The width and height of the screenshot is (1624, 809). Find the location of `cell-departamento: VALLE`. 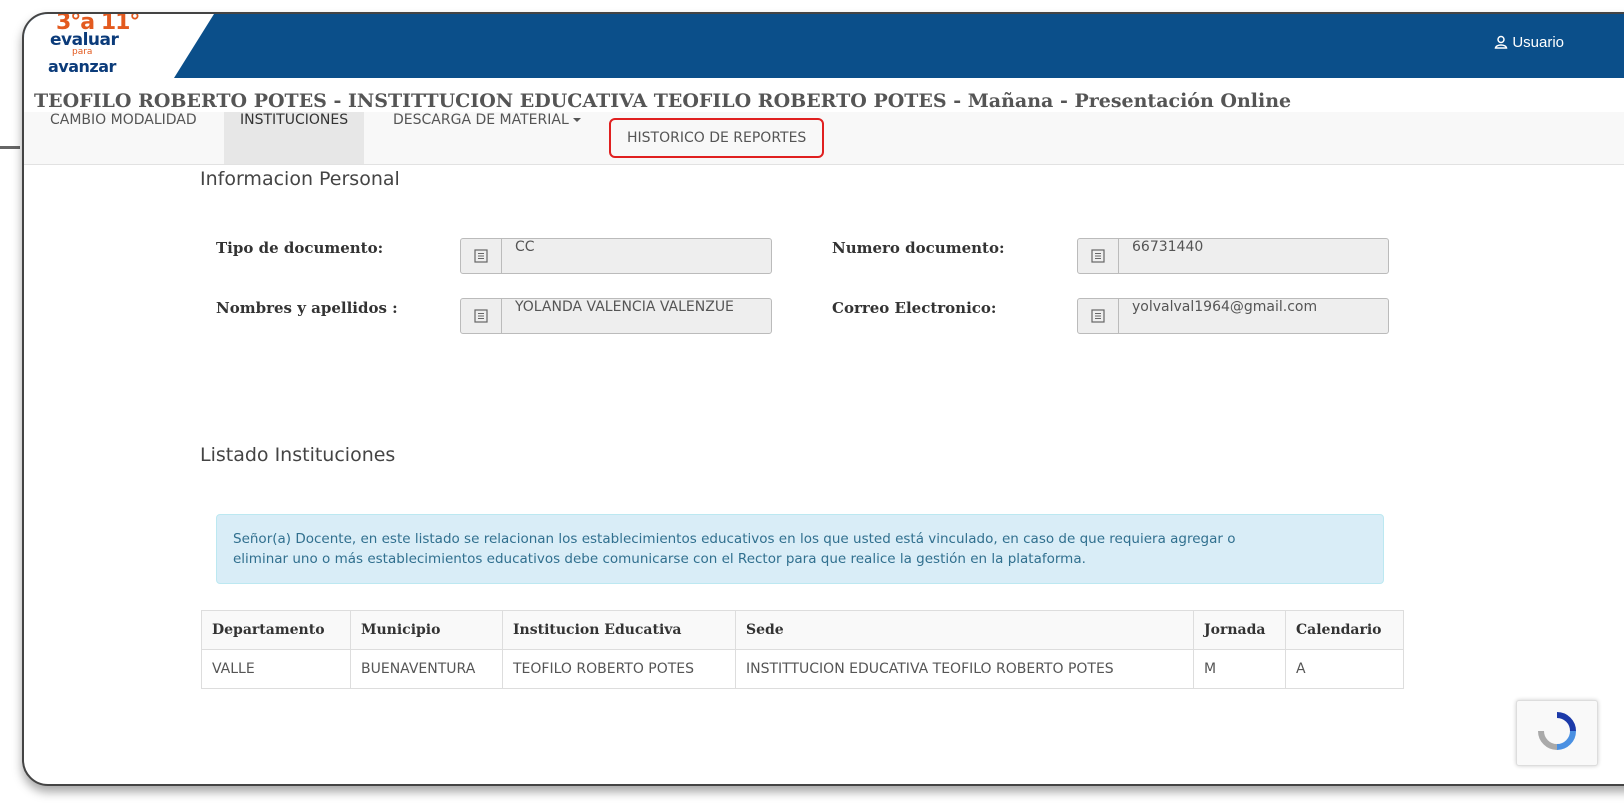

cell-departamento: VALLE is located at coordinates (276, 669).